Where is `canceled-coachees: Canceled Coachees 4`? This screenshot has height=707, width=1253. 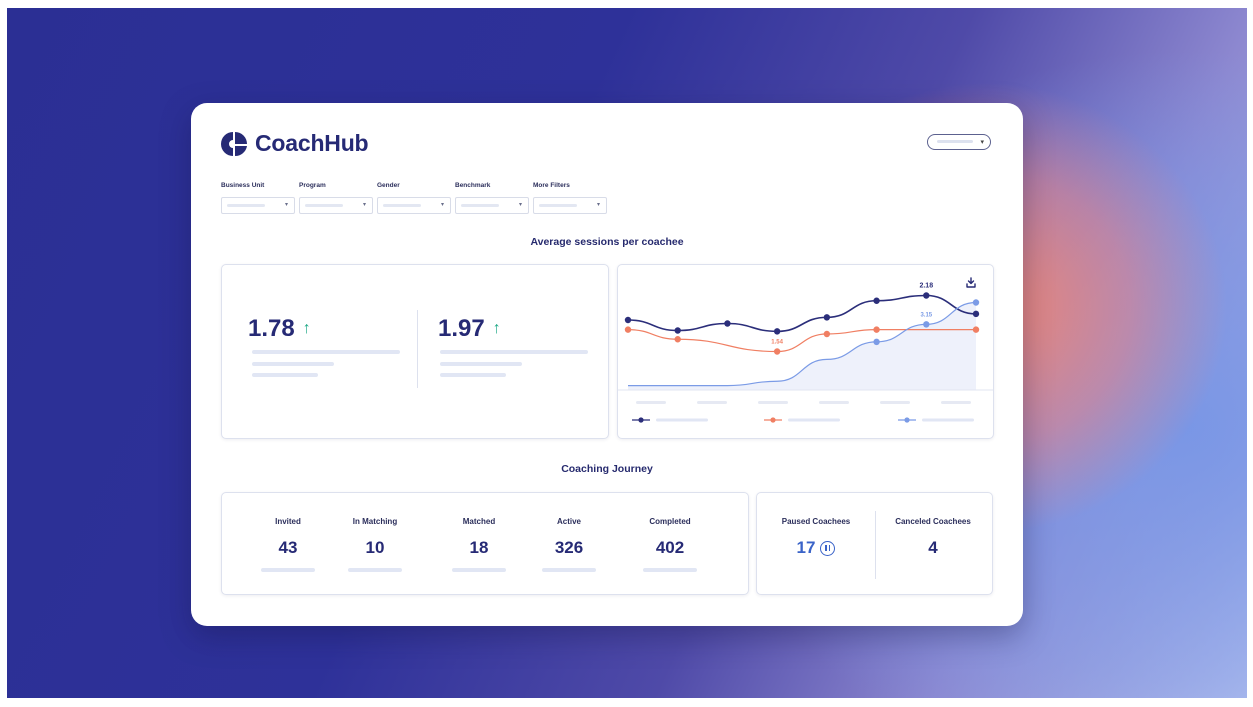 canceled-coachees: Canceled Coachees 4 is located at coordinates (933, 537).